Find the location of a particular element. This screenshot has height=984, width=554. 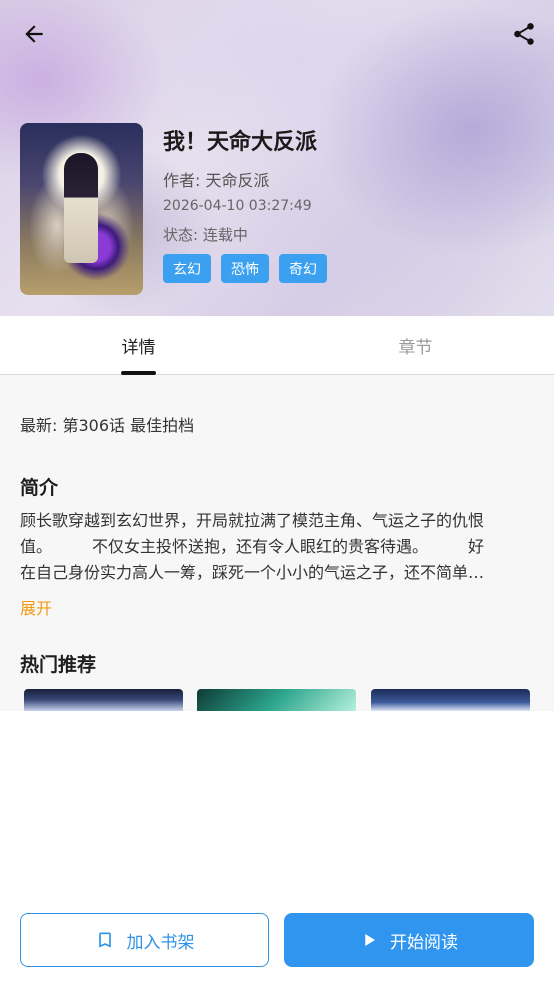

share-button is located at coordinates (524, 34).